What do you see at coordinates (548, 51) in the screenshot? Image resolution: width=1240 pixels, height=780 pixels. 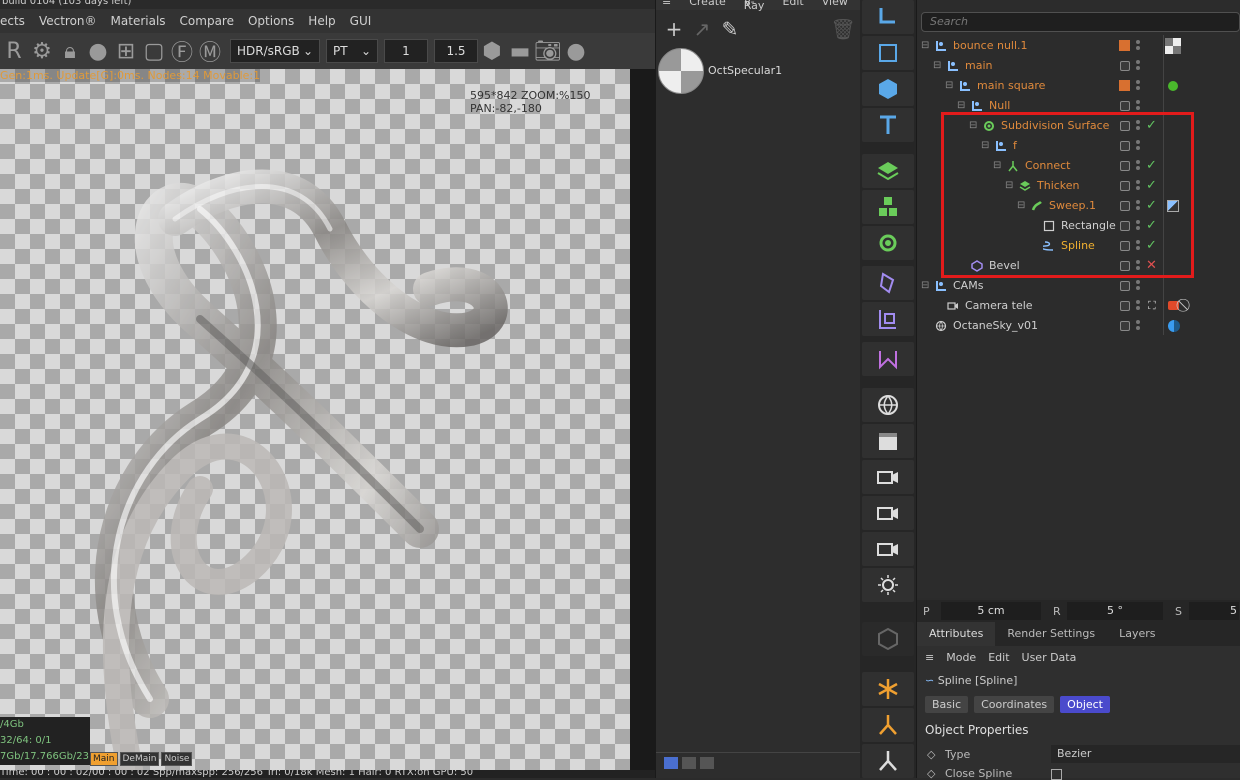 I see `camera-icon: 📷︎` at bounding box center [548, 51].